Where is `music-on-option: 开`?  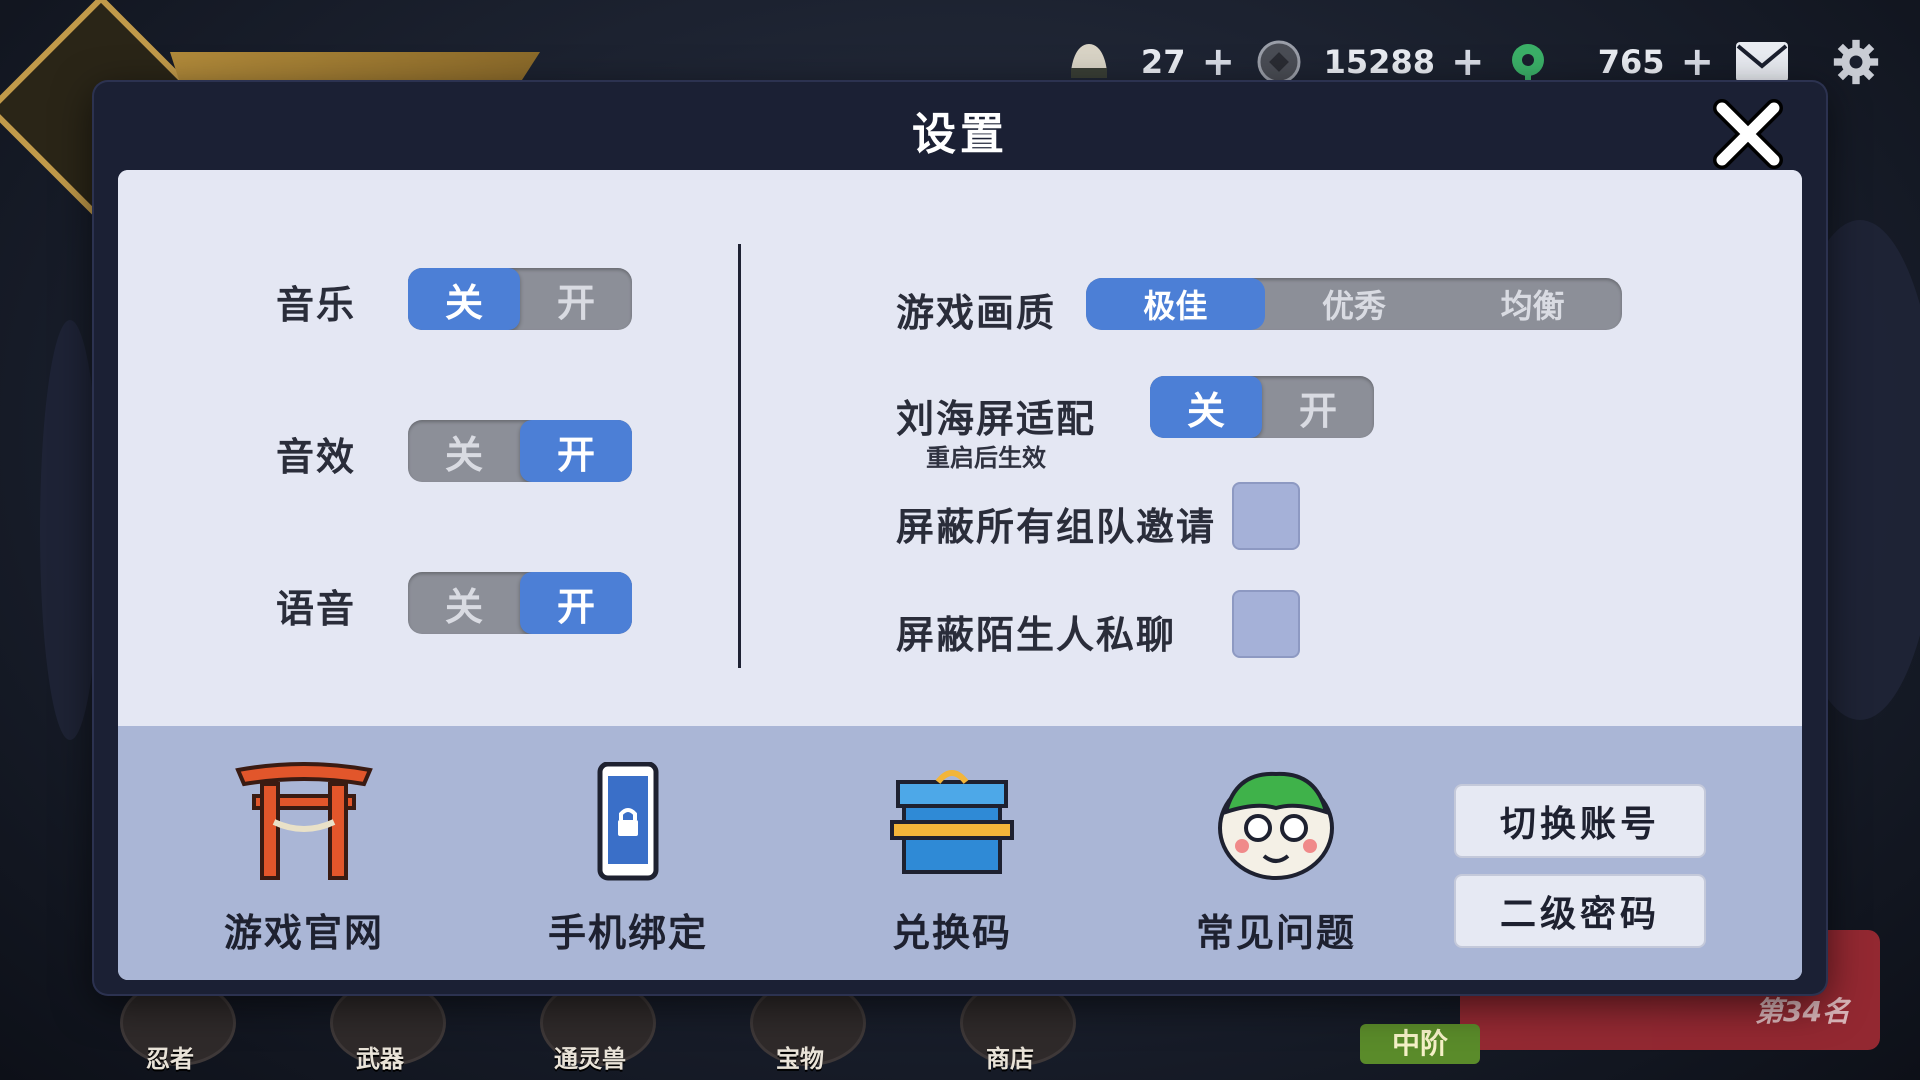 music-on-option: 开 is located at coordinates (576, 299).